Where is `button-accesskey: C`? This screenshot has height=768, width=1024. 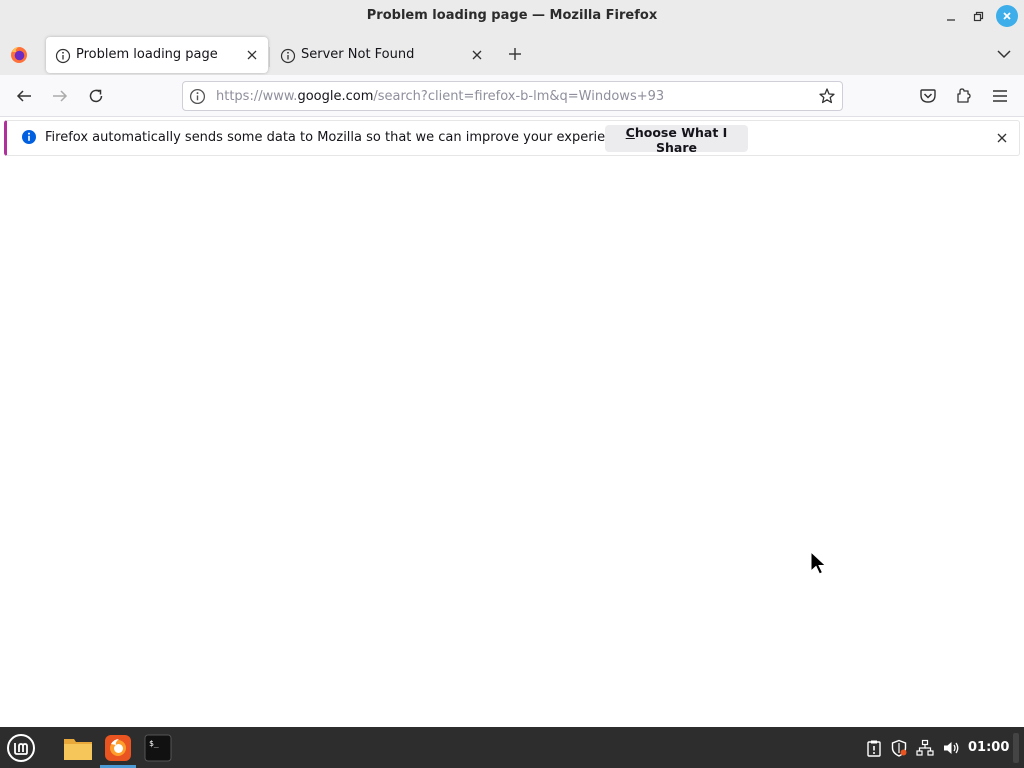 button-accesskey: C is located at coordinates (630, 132).